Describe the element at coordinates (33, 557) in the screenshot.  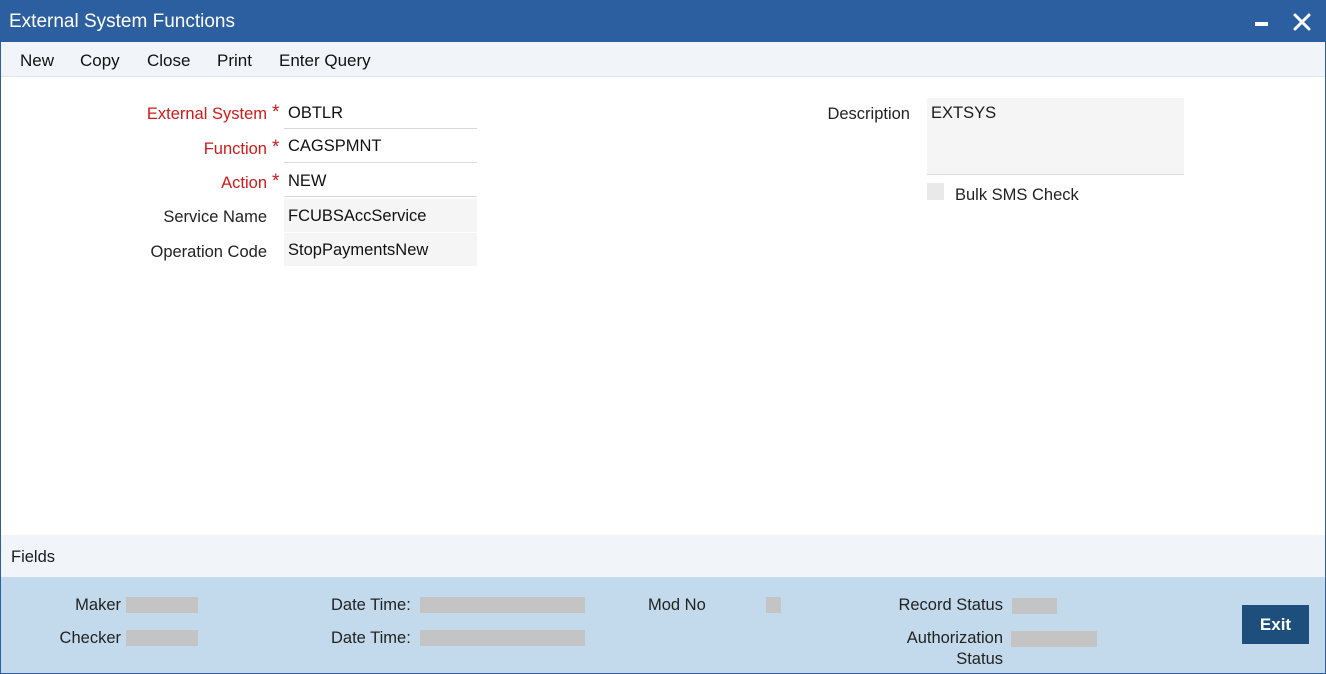
I see `fields-link: Fields` at that location.